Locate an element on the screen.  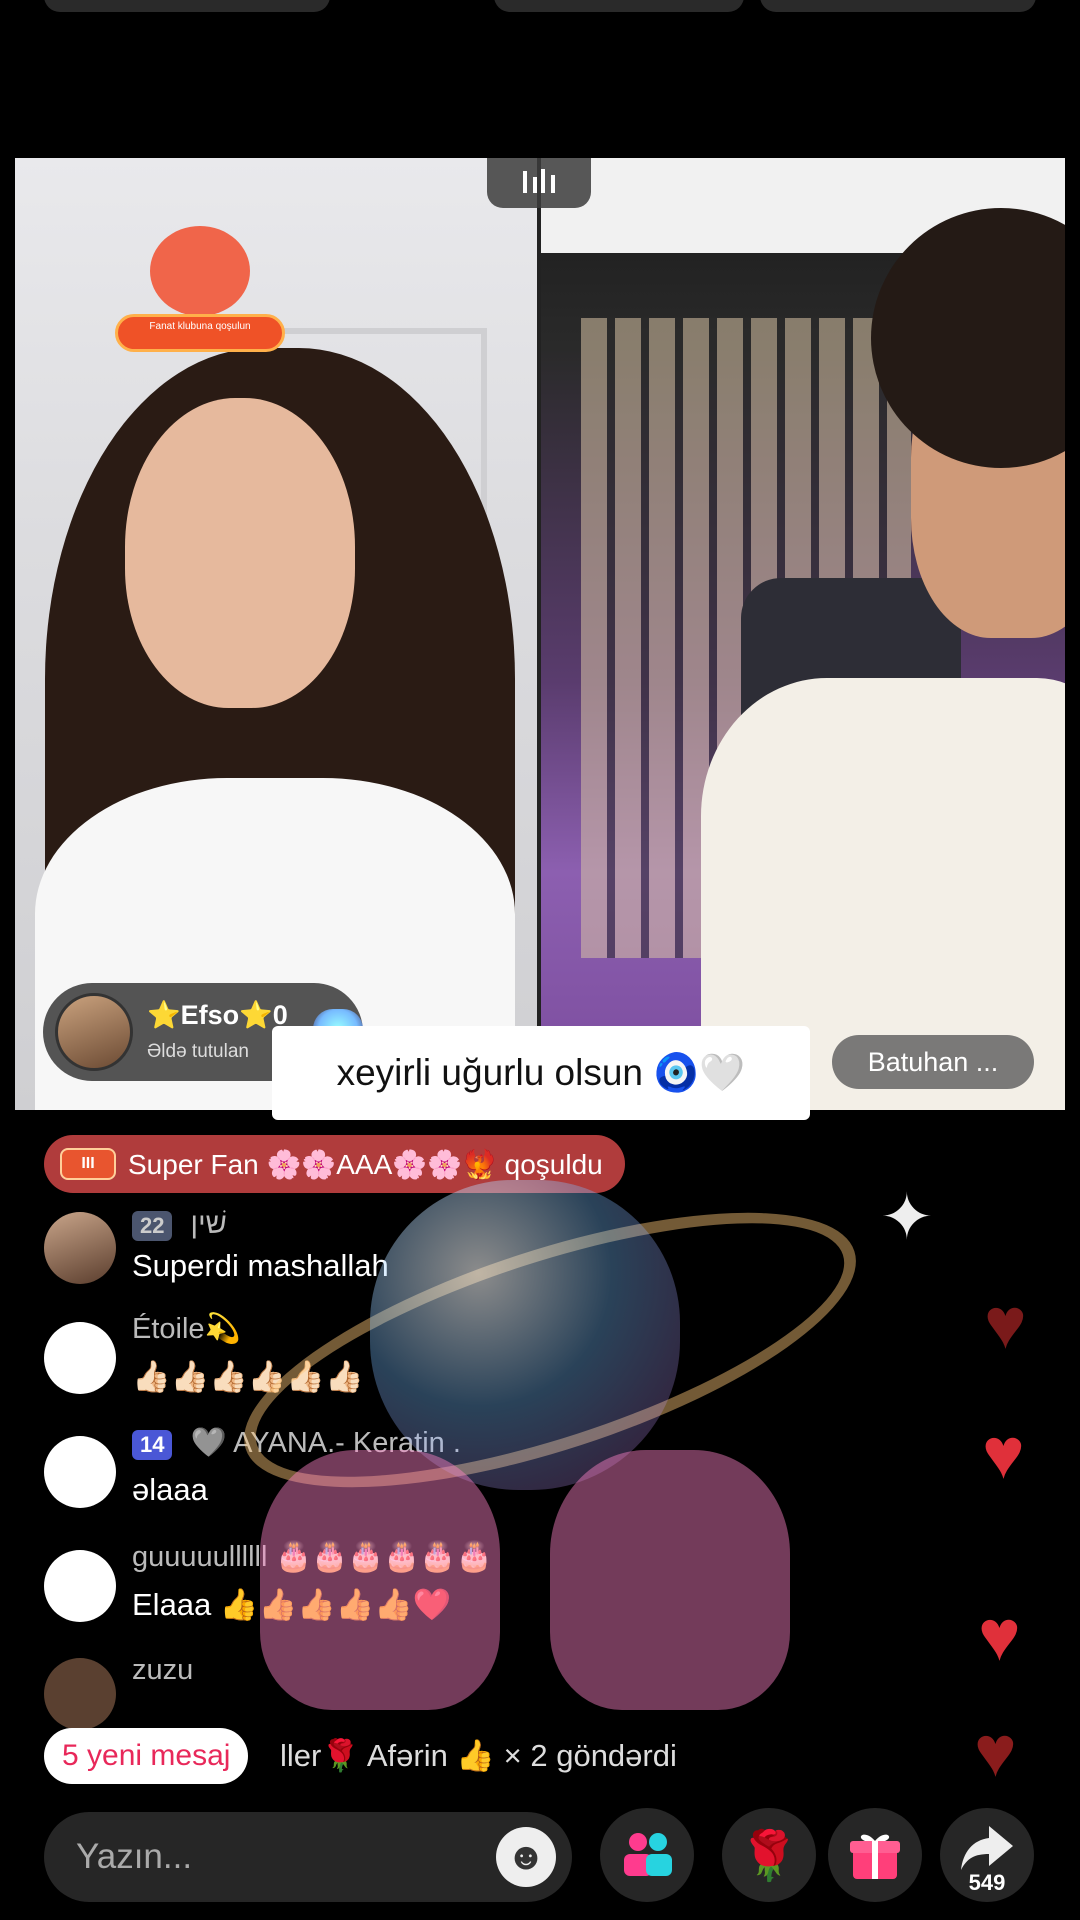
joined-banner: III Super Fan 🌸🌸AAA🌸🌸🐦‍🔥 qoşuldu is located at coordinates (334, 1164).